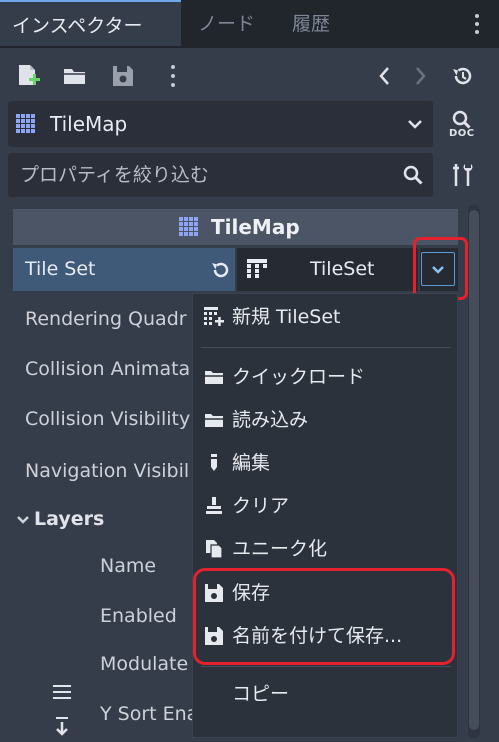 The image size is (499, 742). I want to click on new-tileset-icon, so click(214, 317).